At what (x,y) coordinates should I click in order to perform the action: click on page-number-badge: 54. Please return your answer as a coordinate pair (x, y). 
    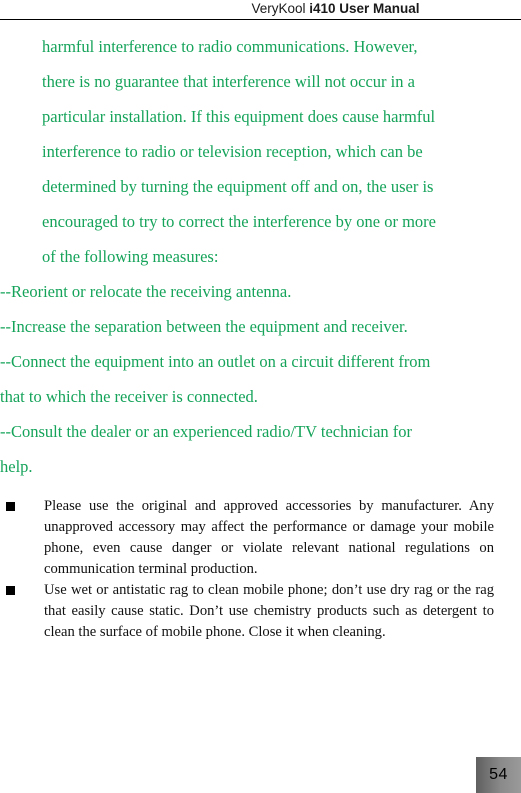
    Looking at the image, I should click on (498, 775).